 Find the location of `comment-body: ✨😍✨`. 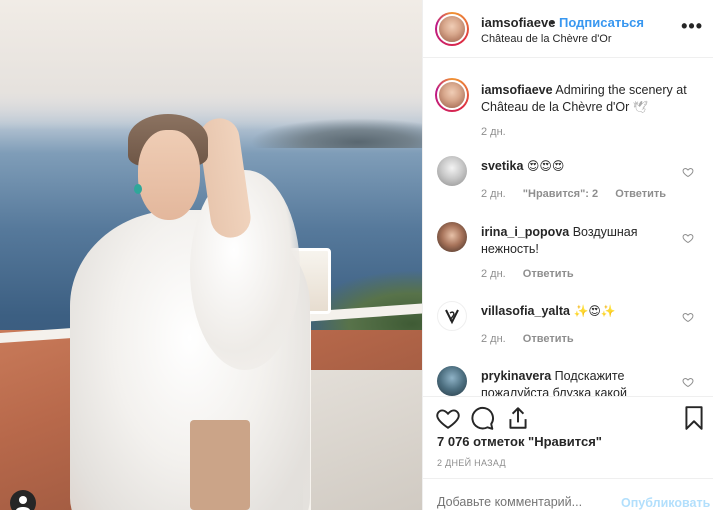

comment-body: ✨😍✨ is located at coordinates (594, 311).